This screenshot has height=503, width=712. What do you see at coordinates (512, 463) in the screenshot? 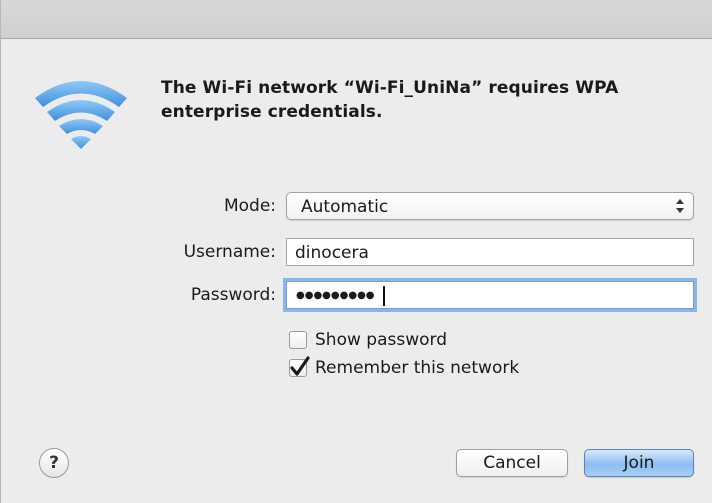
I see `cancel-button: Cancel` at bounding box center [512, 463].